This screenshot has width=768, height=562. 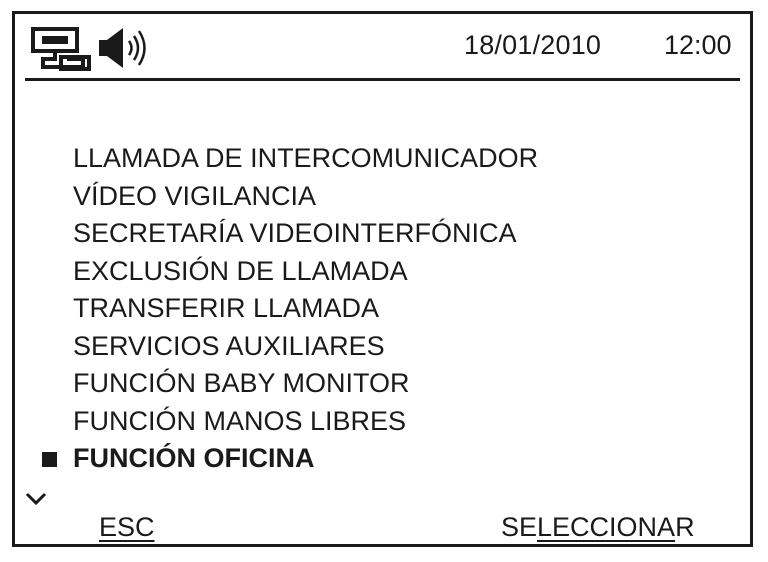 I want to click on menu-item-label: FUNCIÓN MANOS LIBRES, so click(x=240, y=420).